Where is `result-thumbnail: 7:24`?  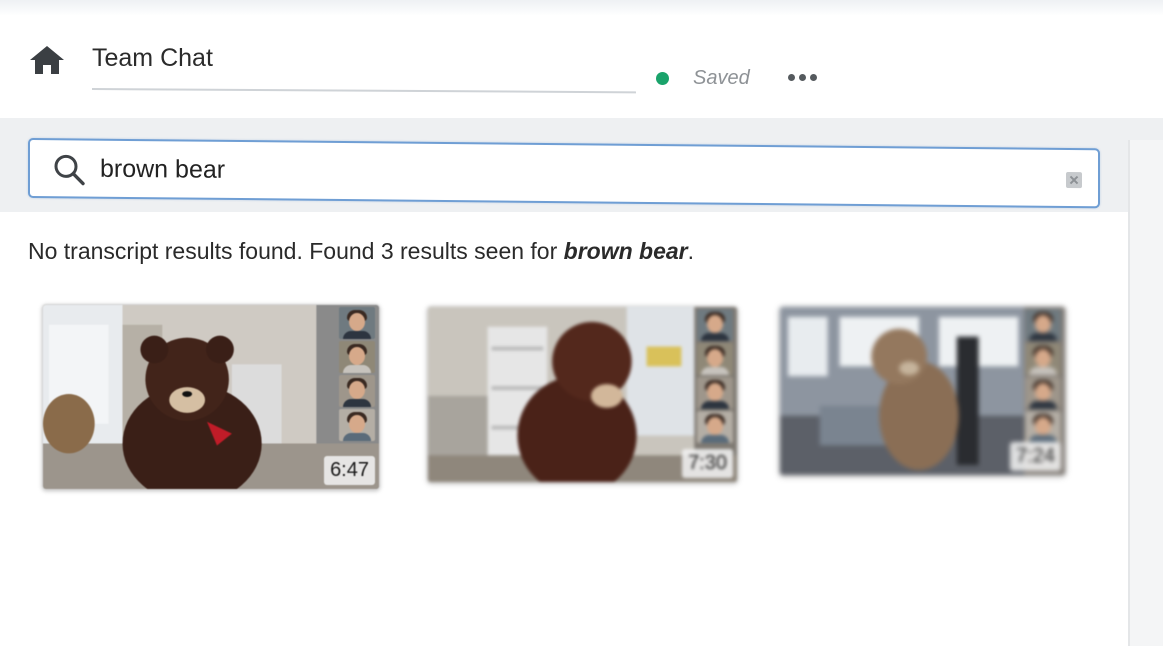 result-thumbnail: 7:24 is located at coordinates (922, 391).